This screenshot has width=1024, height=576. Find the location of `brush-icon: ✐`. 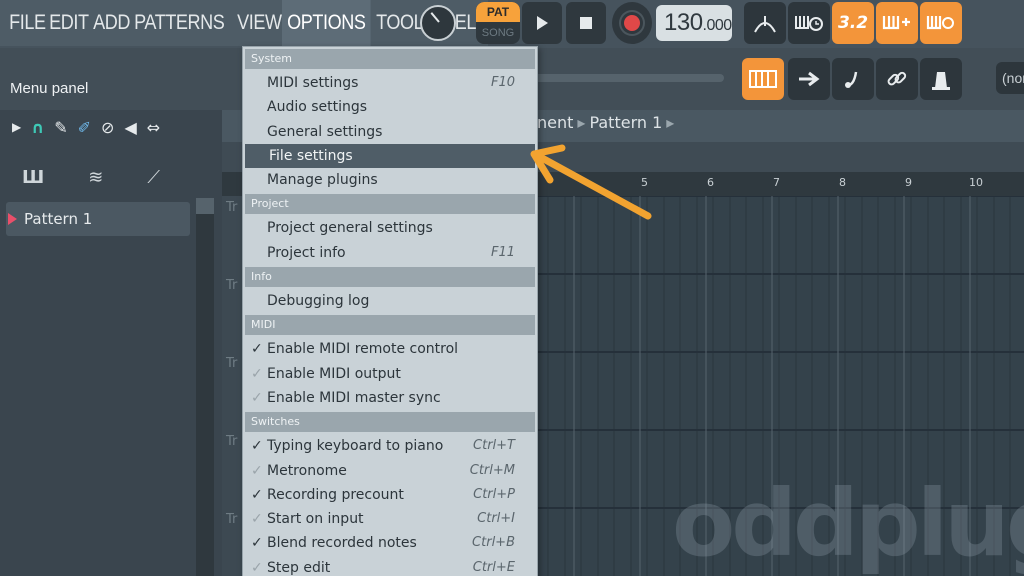

brush-icon: ✐ is located at coordinates (84, 127).